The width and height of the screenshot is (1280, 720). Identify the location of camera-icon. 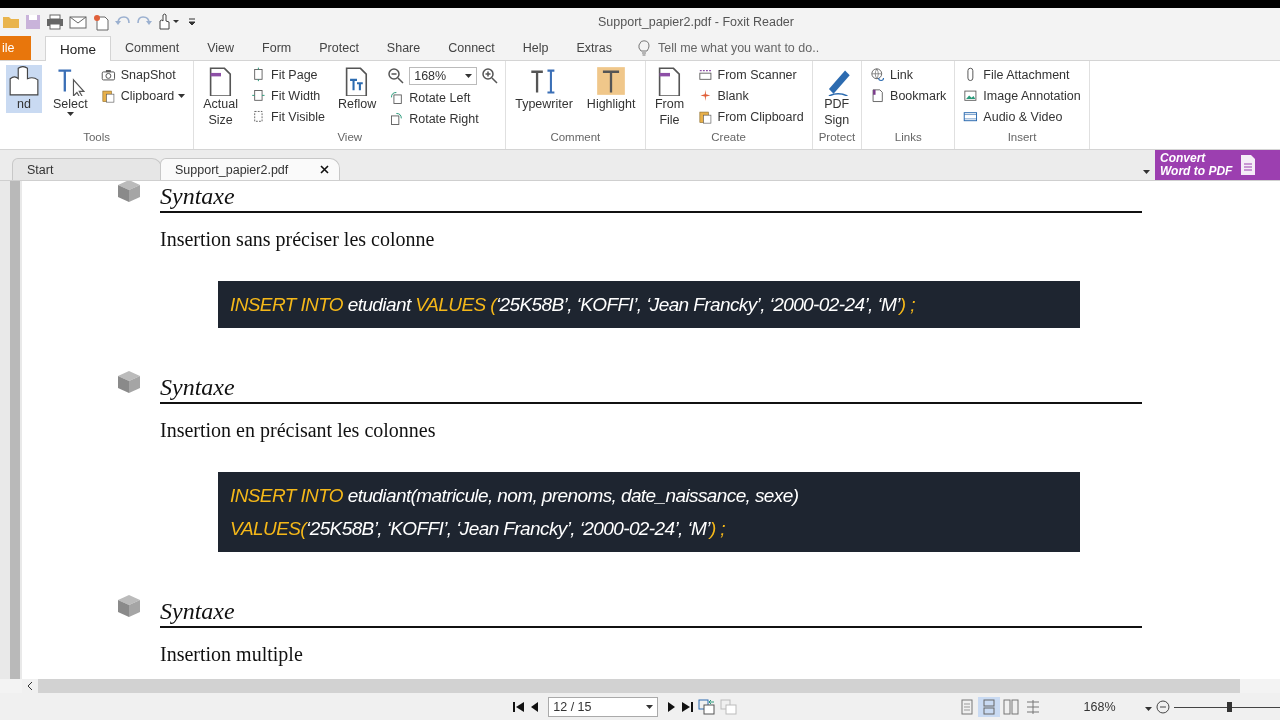
(108, 75).